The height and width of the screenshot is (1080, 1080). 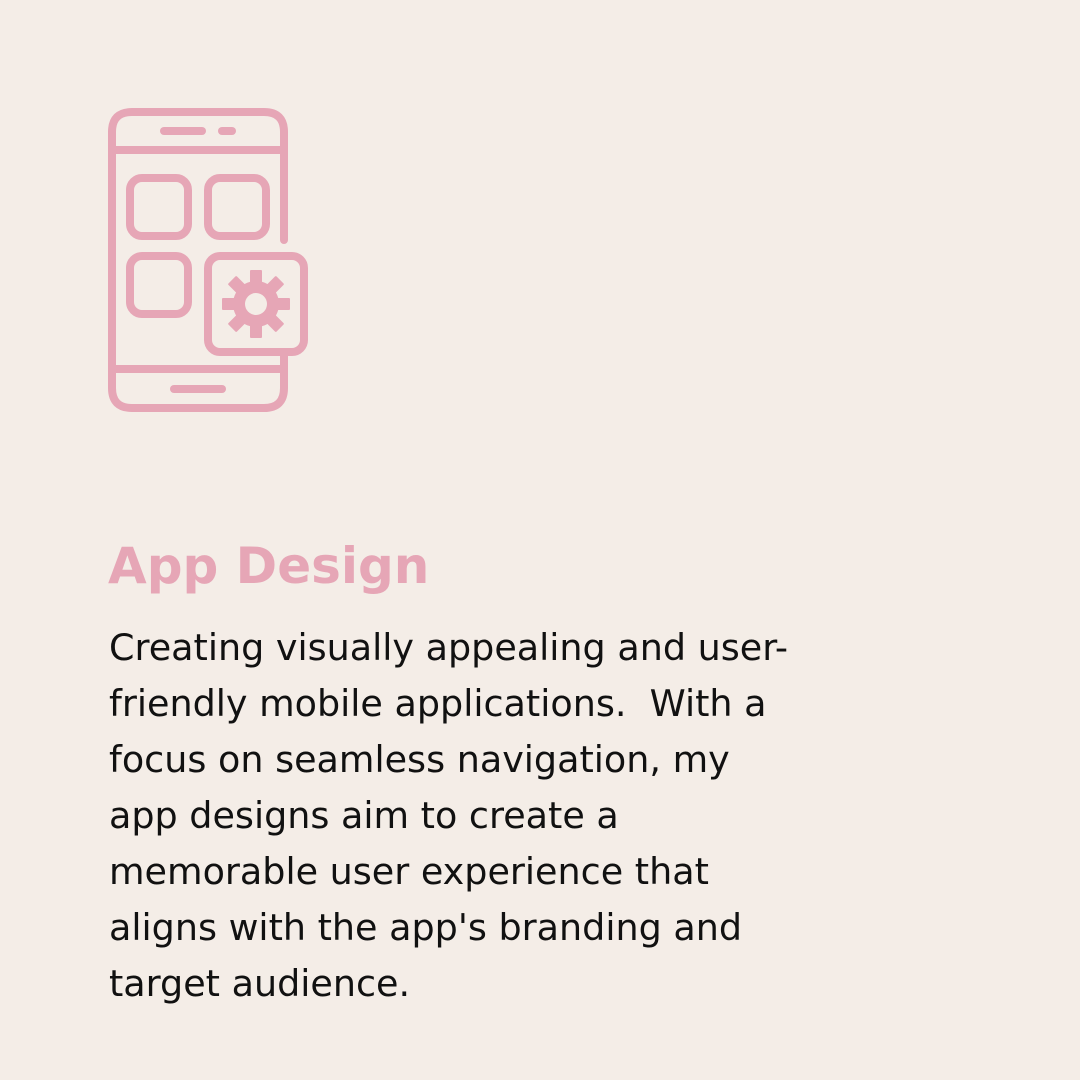 I want to click on description-line: Creating visually appealing and user-, so click(x=449, y=647).